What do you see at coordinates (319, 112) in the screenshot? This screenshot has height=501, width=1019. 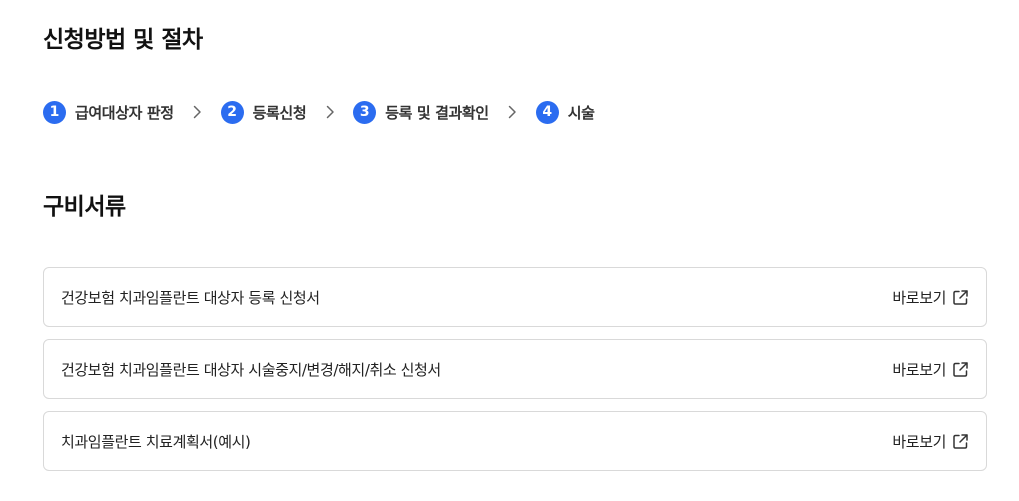 I see `procedure-steps: 1 급여대상자 판정 2 등록신청 3 등록 및 결과확인 4 시술` at bounding box center [319, 112].